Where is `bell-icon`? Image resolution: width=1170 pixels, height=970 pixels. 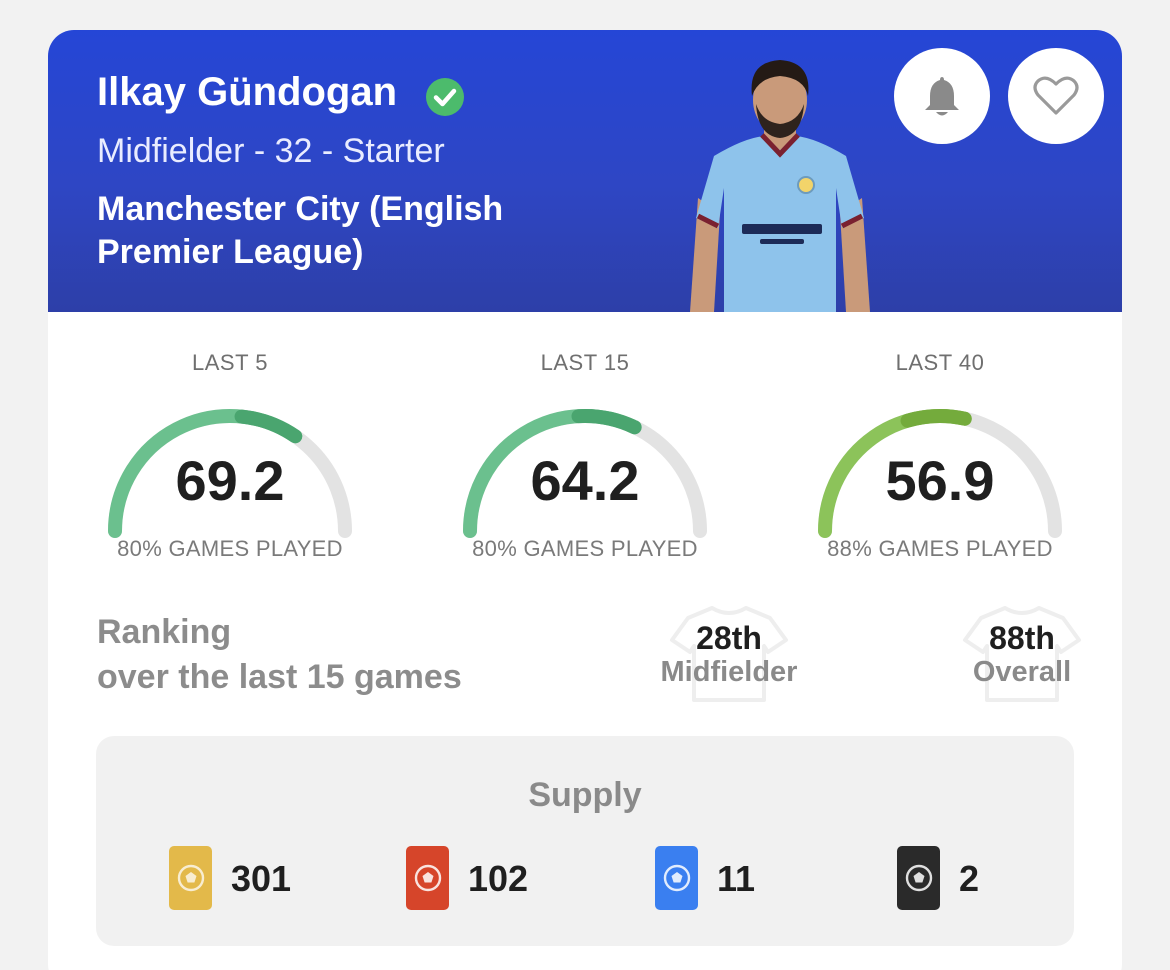 bell-icon is located at coordinates (942, 96).